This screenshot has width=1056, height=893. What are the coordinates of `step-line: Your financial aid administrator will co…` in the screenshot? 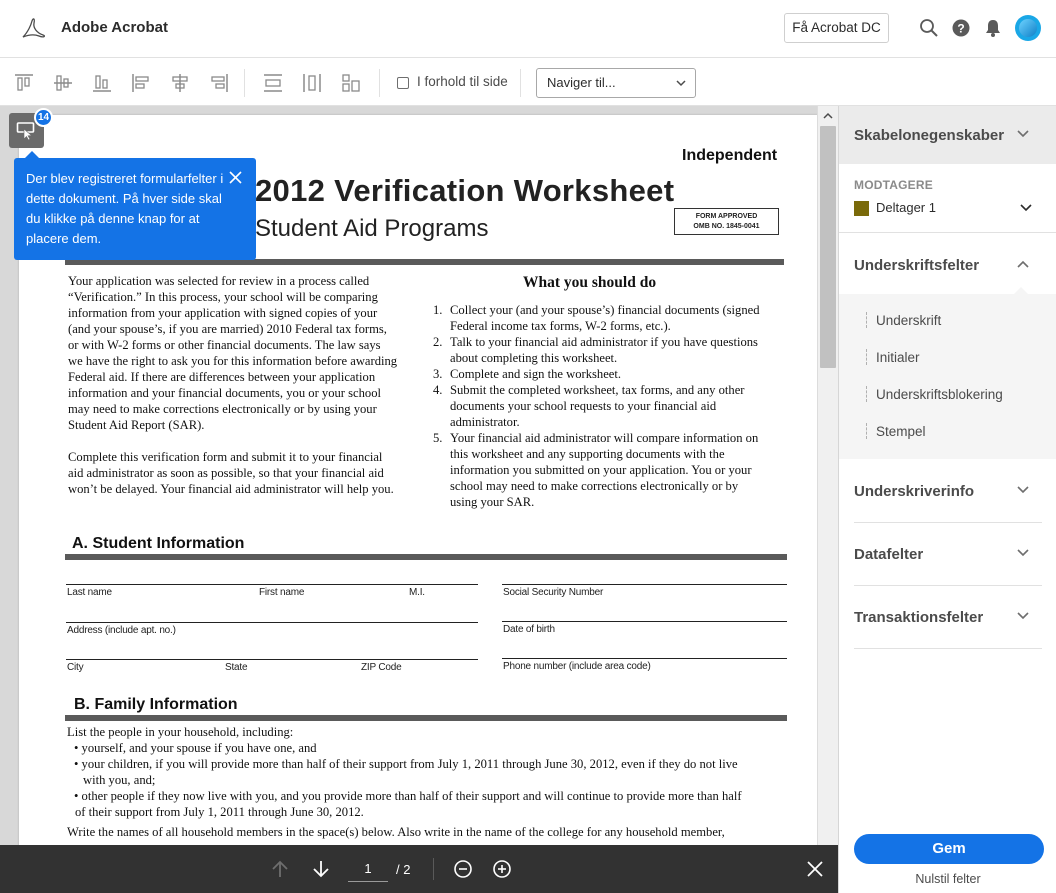 It's located at (604, 438).